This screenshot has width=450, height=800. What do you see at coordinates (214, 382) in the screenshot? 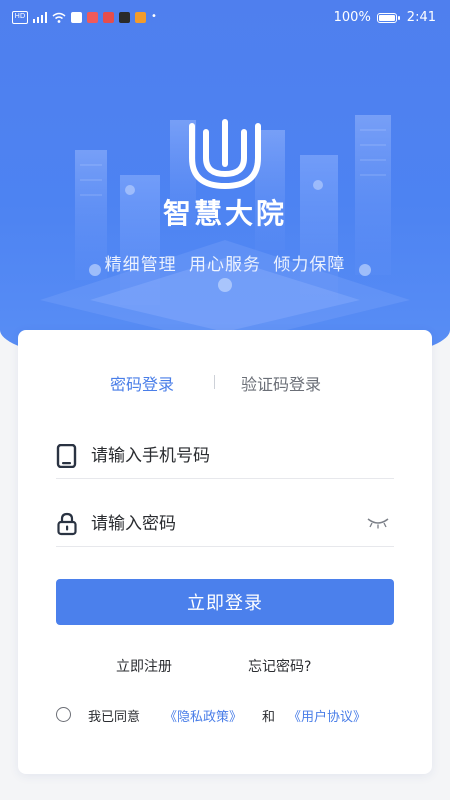
I see `tab-divider` at bounding box center [214, 382].